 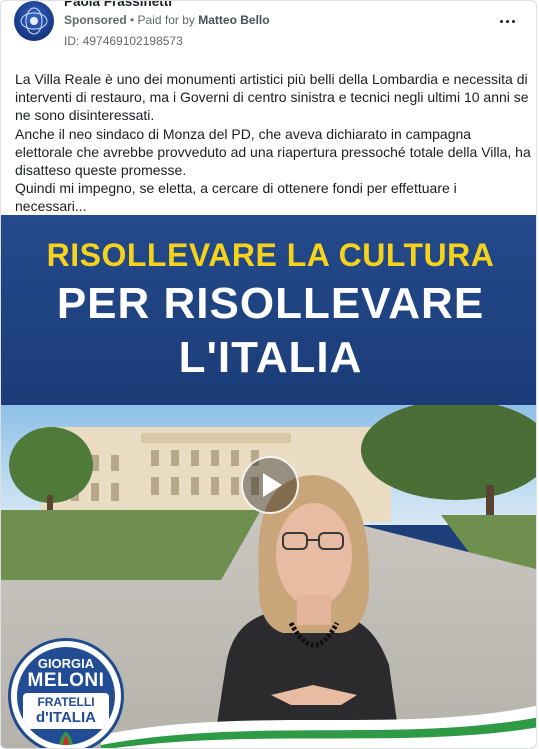 I want to click on headline-yellow: RISOLLEVARE LA CULTURA, so click(x=270, y=255).